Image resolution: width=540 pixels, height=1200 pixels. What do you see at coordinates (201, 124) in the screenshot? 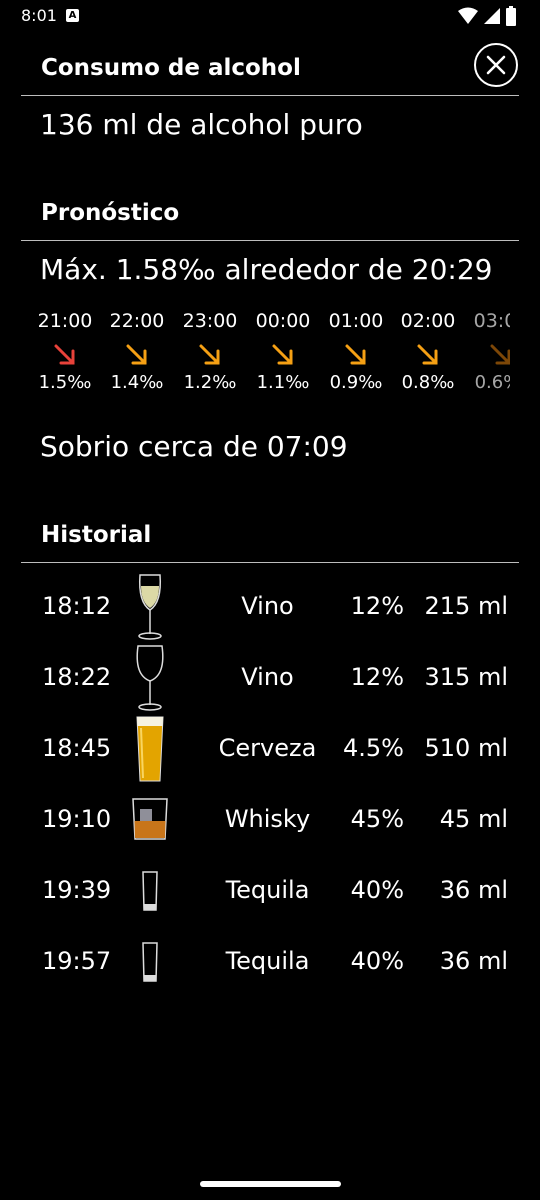
I see `alcohol-amount: 136 ml de alcohol puro` at bounding box center [201, 124].